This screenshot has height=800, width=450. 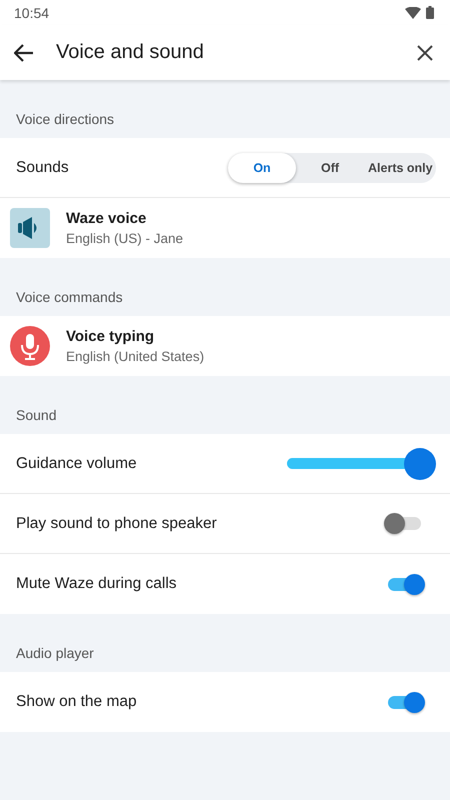 I want to click on section-title: Audio player, so click(x=55, y=653).